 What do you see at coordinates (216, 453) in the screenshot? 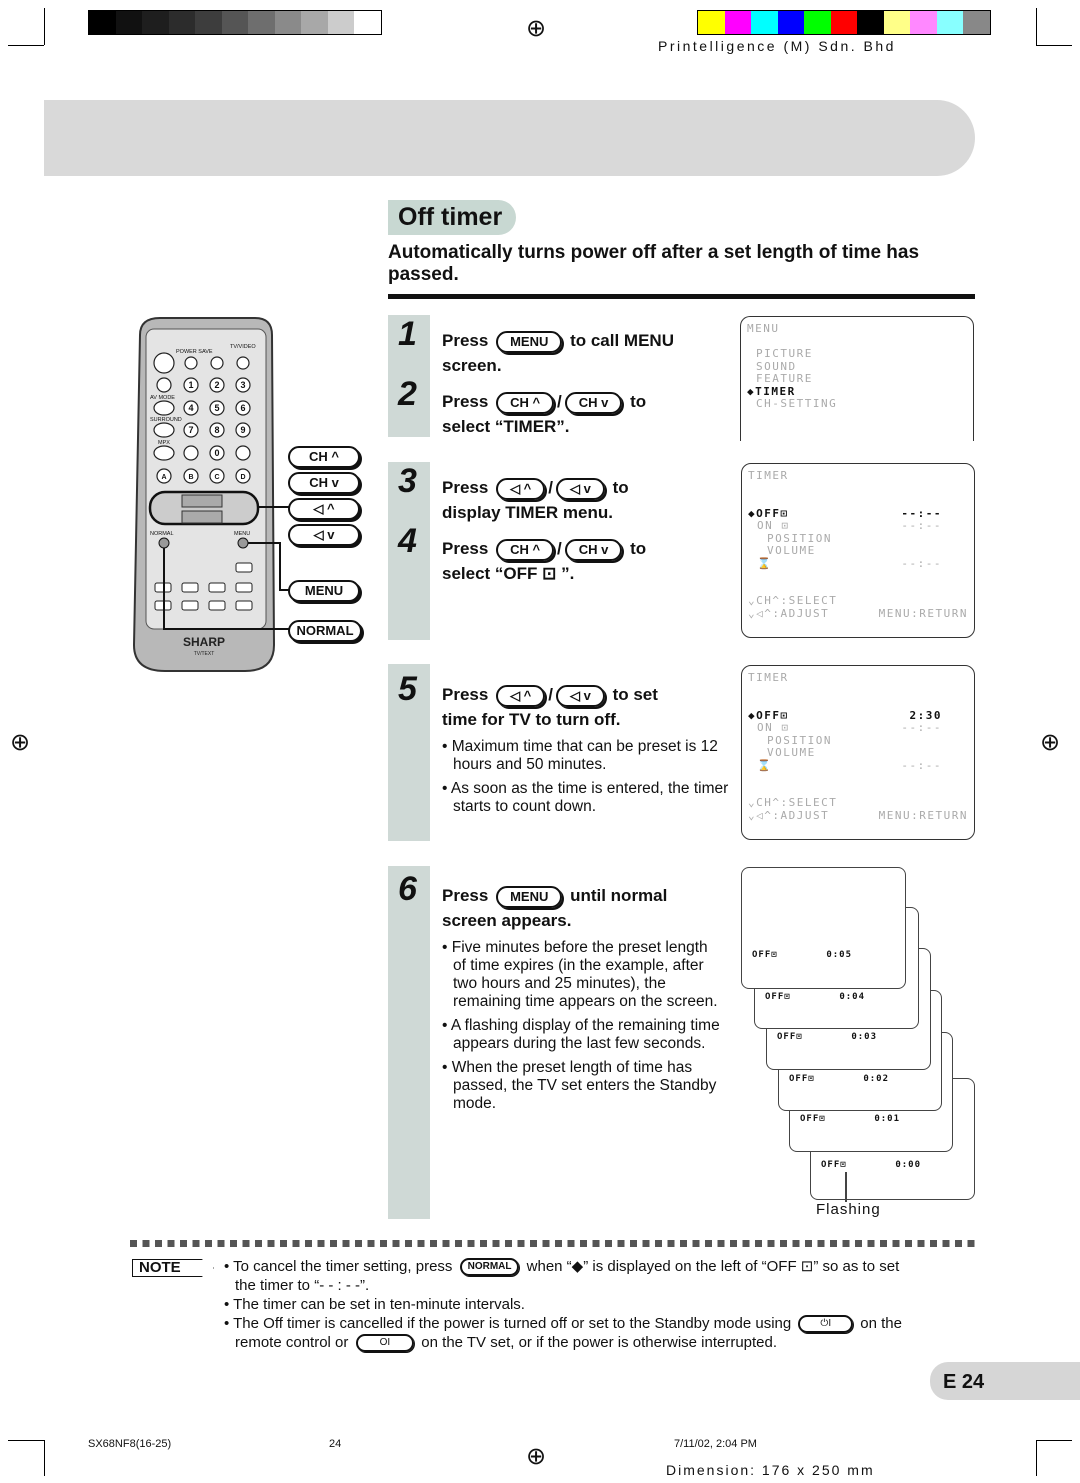
I see `key-label: 0` at bounding box center [216, 453].